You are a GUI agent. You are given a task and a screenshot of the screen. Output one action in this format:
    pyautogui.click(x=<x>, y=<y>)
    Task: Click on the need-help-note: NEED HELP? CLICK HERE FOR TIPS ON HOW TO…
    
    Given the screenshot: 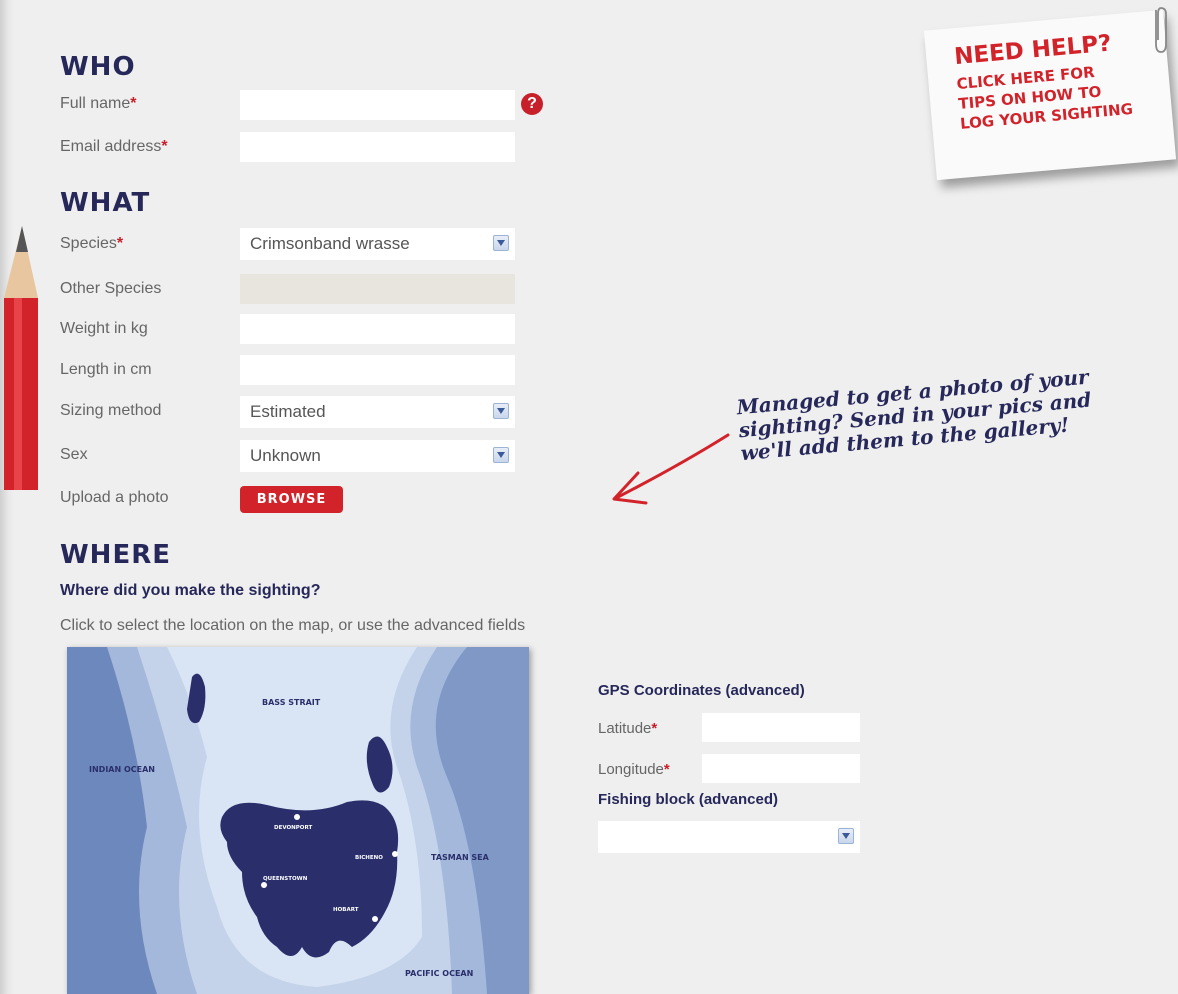 What is the action you would take?
    pyautogui.click(x=1050, y=95)
    